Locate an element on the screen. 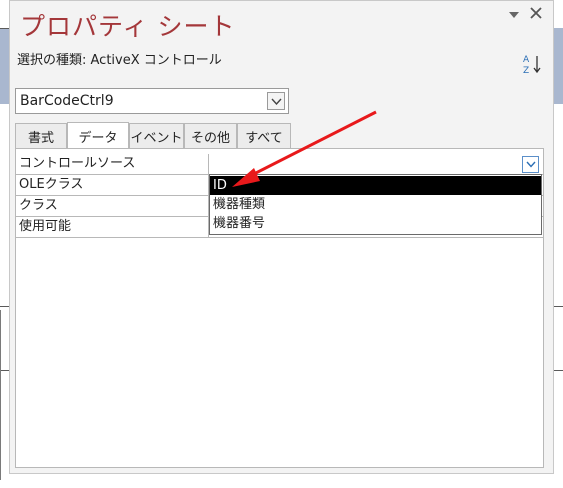 Image resolution: width=563 pixels, height=488 pixels. control-source-dropdown-button is located at coordinates (530, 164).